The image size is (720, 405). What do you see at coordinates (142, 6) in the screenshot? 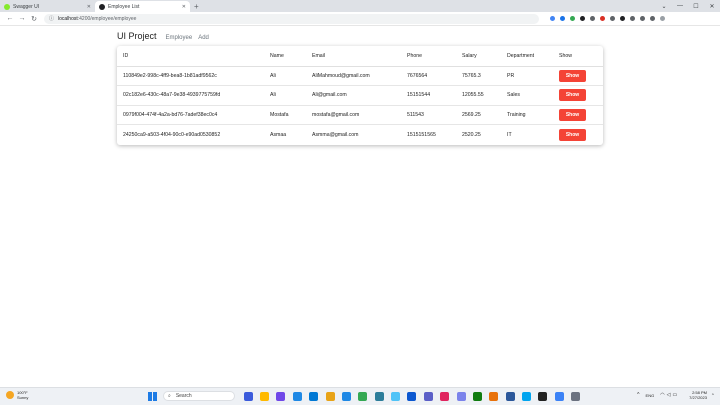
I see `tab-employee-list: Employee List ✕` at bounding box center [142, 6].